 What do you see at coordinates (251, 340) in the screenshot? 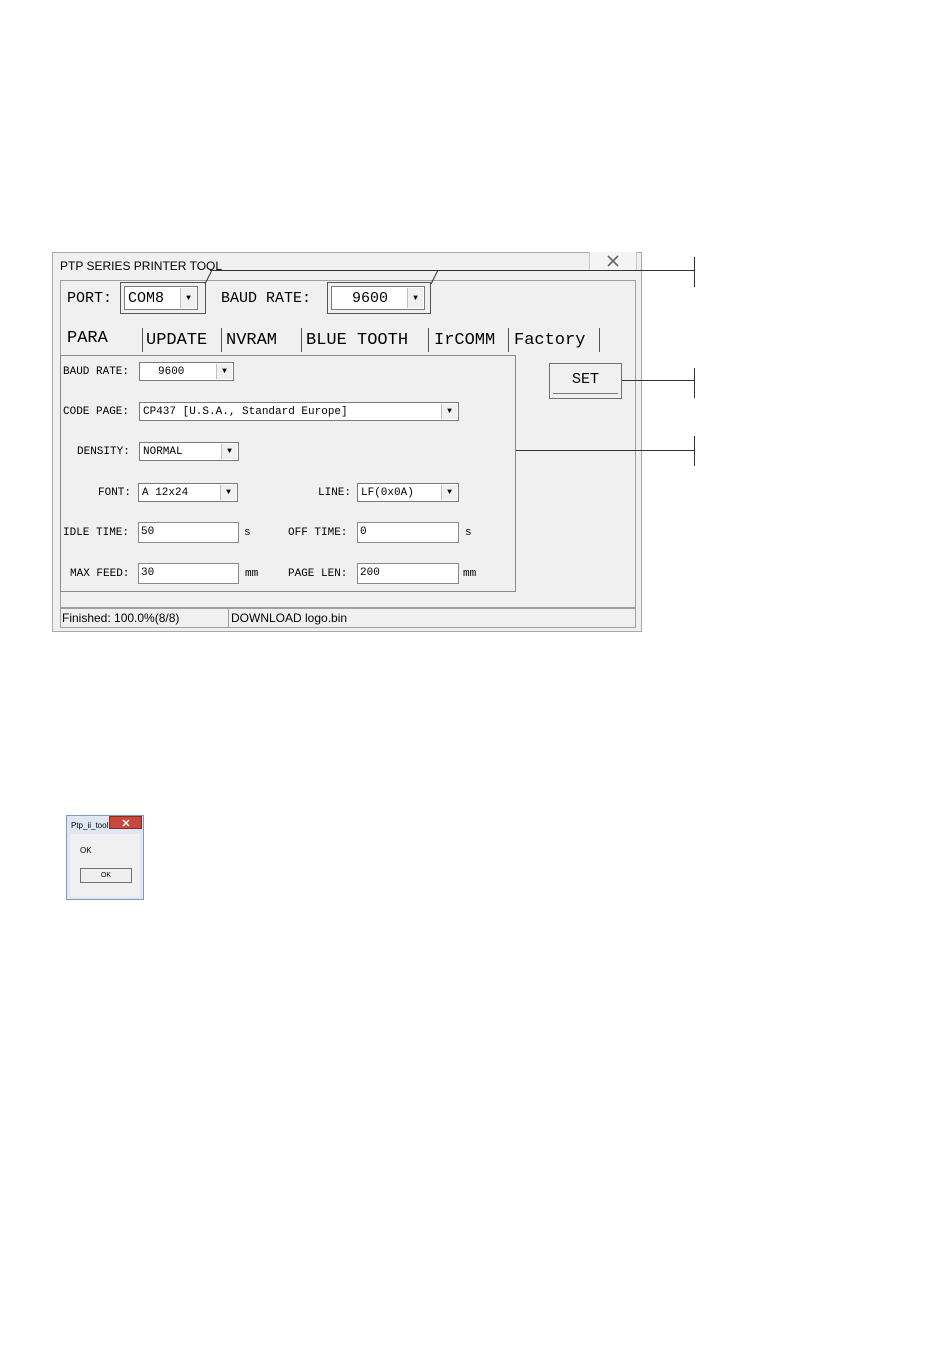
I see `tab-nvram: NVRAM` at bounding box center [251, 340].